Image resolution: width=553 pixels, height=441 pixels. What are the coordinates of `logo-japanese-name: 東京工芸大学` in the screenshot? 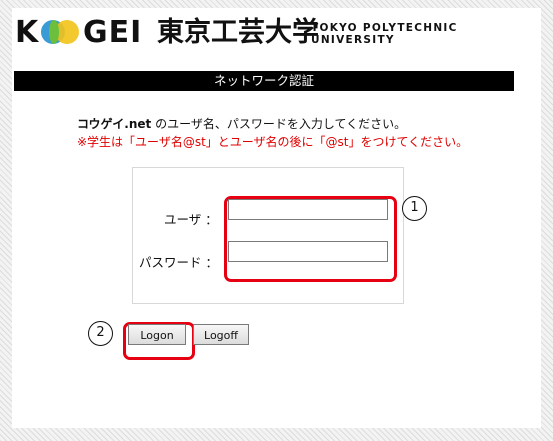 It's located at (238, 32).